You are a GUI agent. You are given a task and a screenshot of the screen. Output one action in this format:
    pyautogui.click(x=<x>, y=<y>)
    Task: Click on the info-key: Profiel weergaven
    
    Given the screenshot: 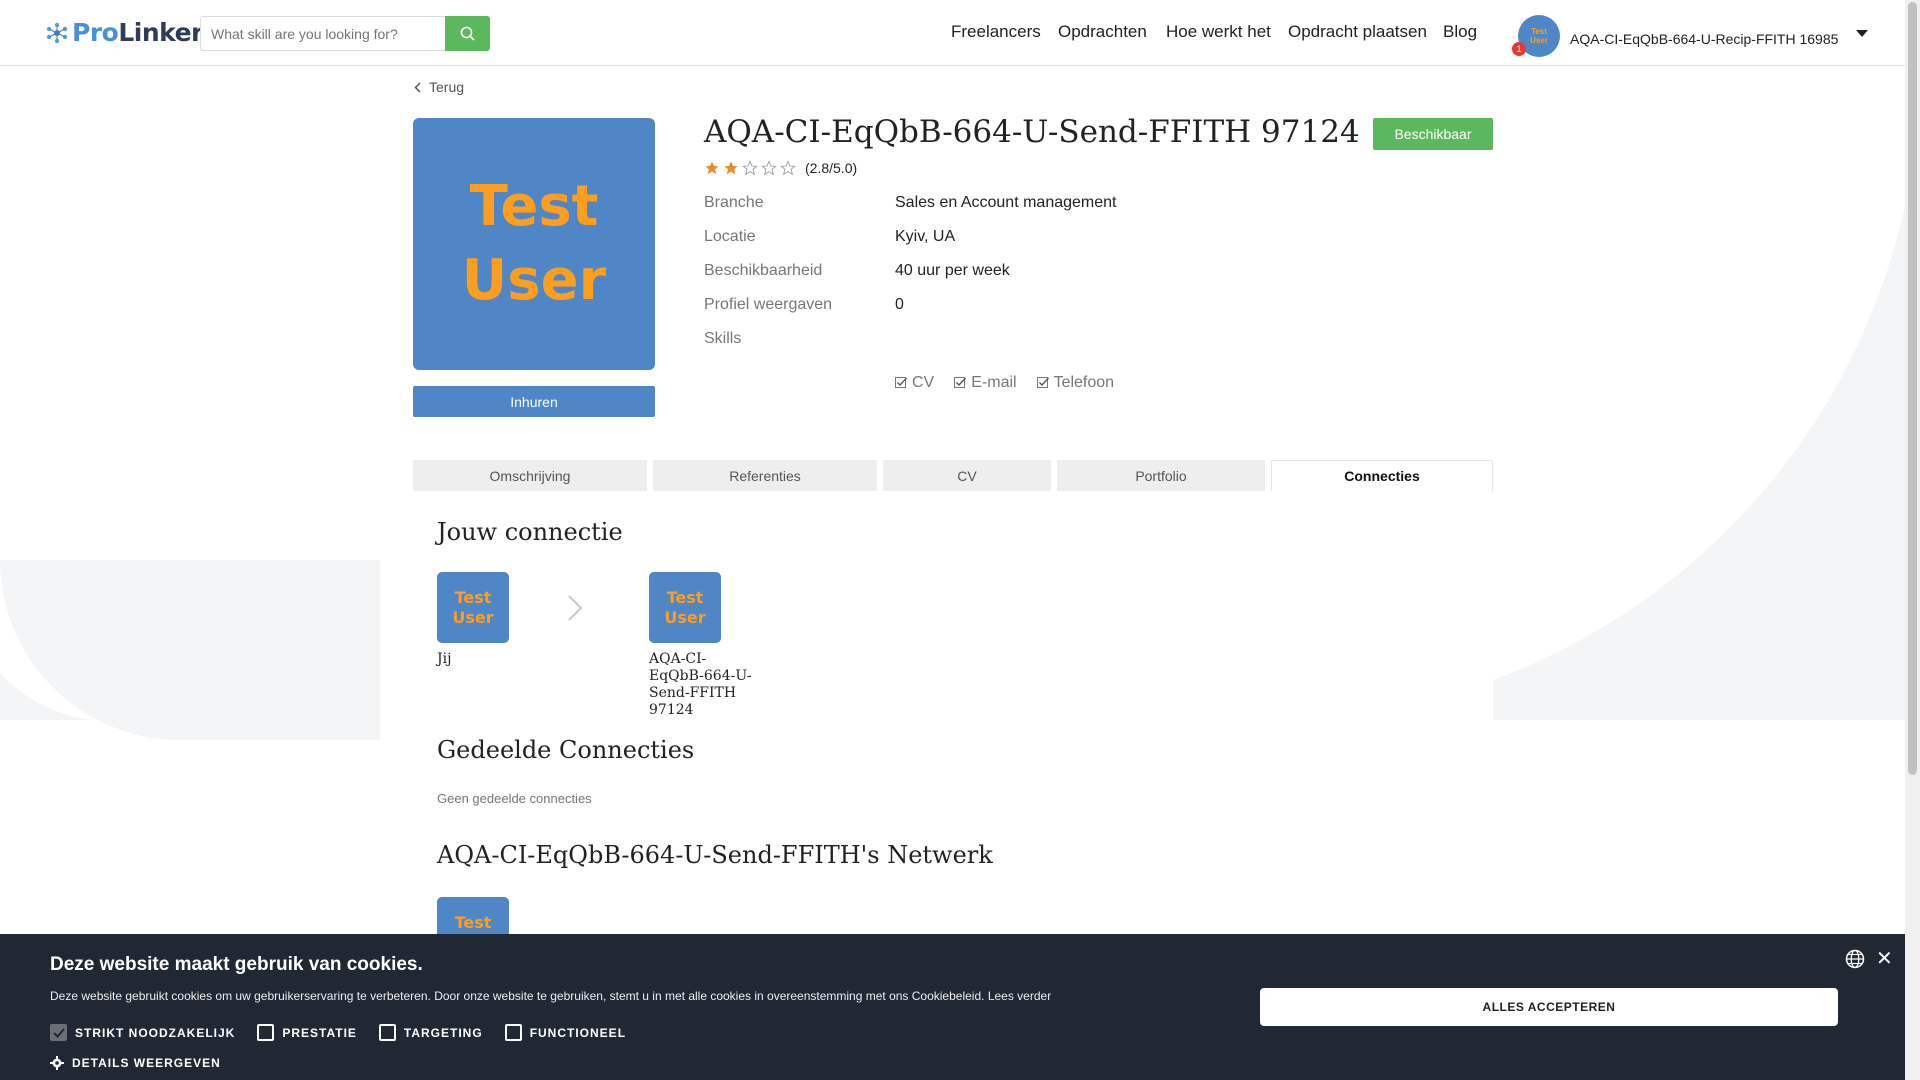 What is the action you would take?
    pyautogui.click(x=768, y=304)
    